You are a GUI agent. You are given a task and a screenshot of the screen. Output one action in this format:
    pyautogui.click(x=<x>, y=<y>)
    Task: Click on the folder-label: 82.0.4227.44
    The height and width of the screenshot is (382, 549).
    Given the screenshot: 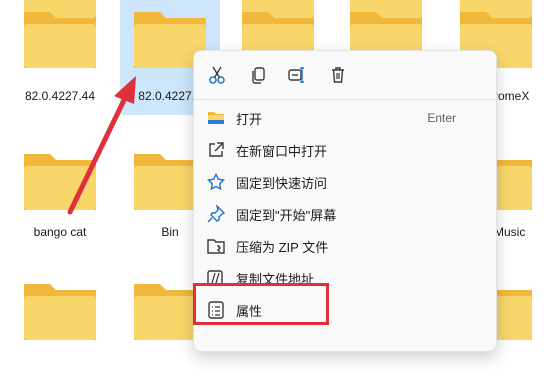 What is the action you would take?
    pyautogui.click(x=60, y=96)
    